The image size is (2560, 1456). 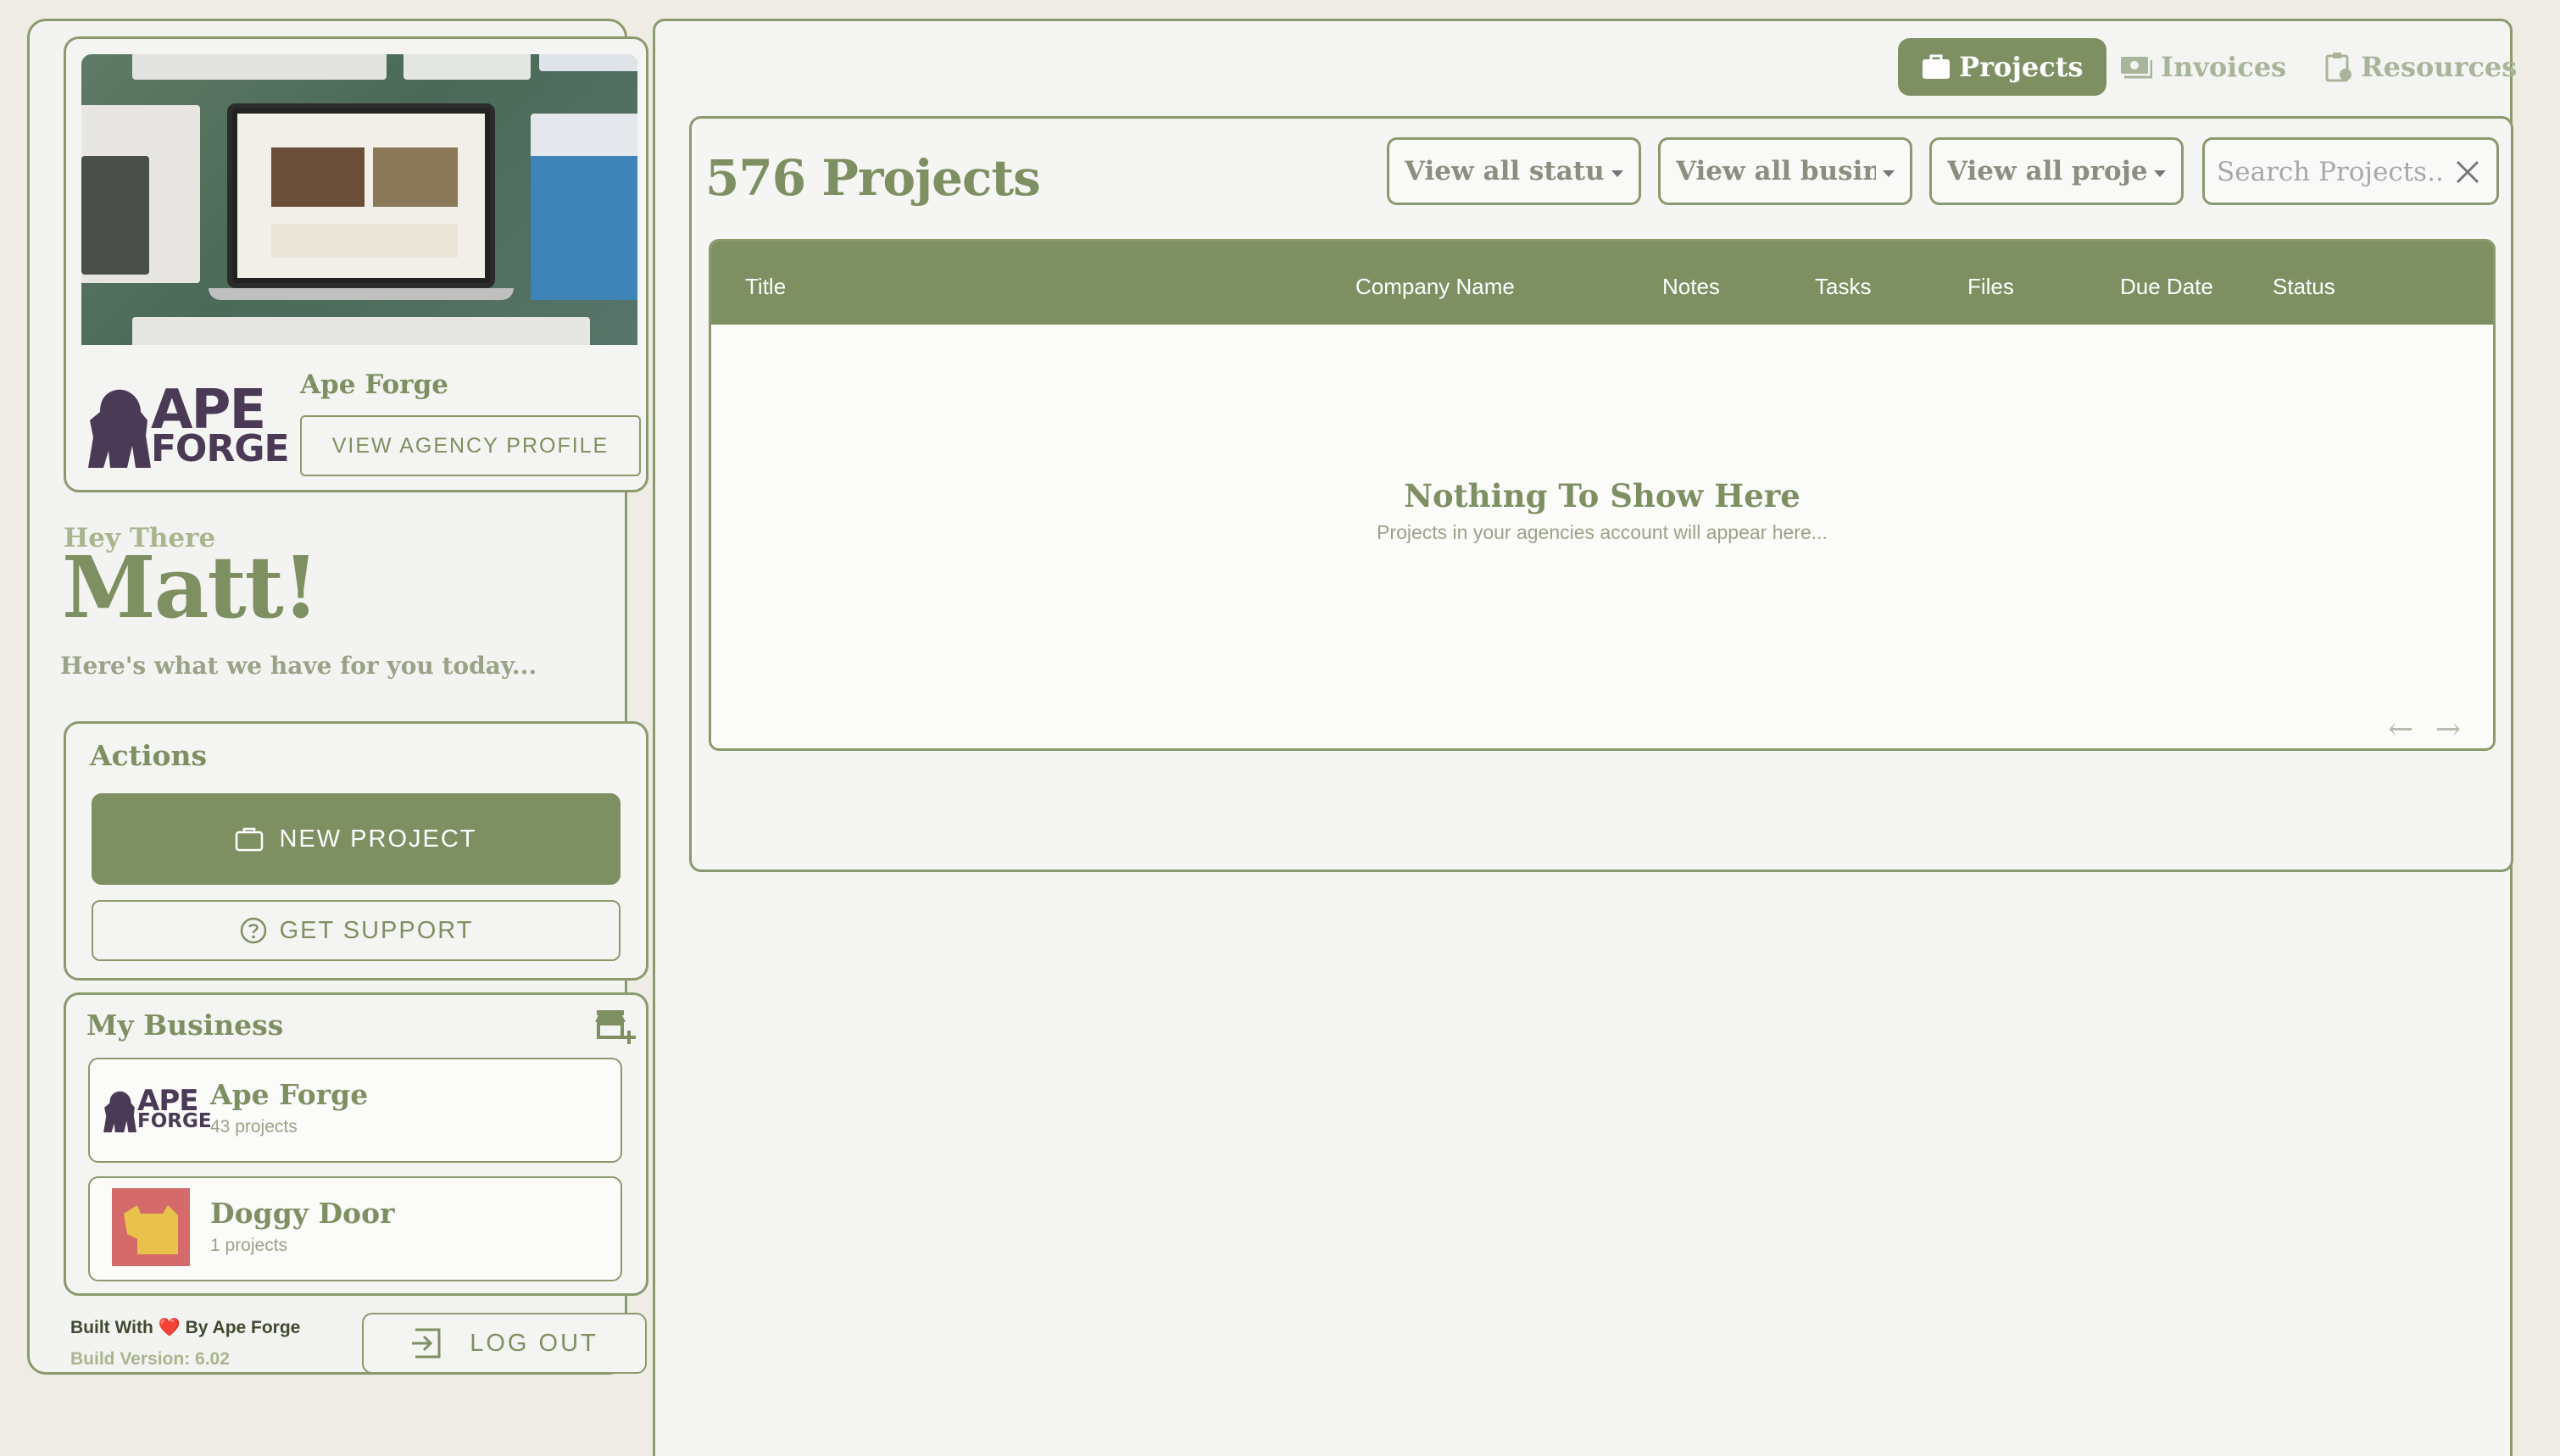 I want to click on column-header-notes: Notes, so click(x=1691, y=287).